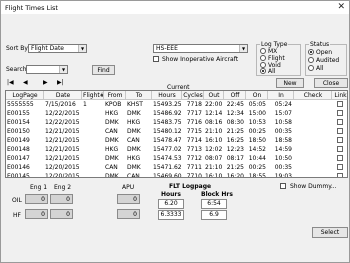 The width and height of the screenshot is (350, 263). I want to click on show-inoperative-checkbox, so click(156, 59).